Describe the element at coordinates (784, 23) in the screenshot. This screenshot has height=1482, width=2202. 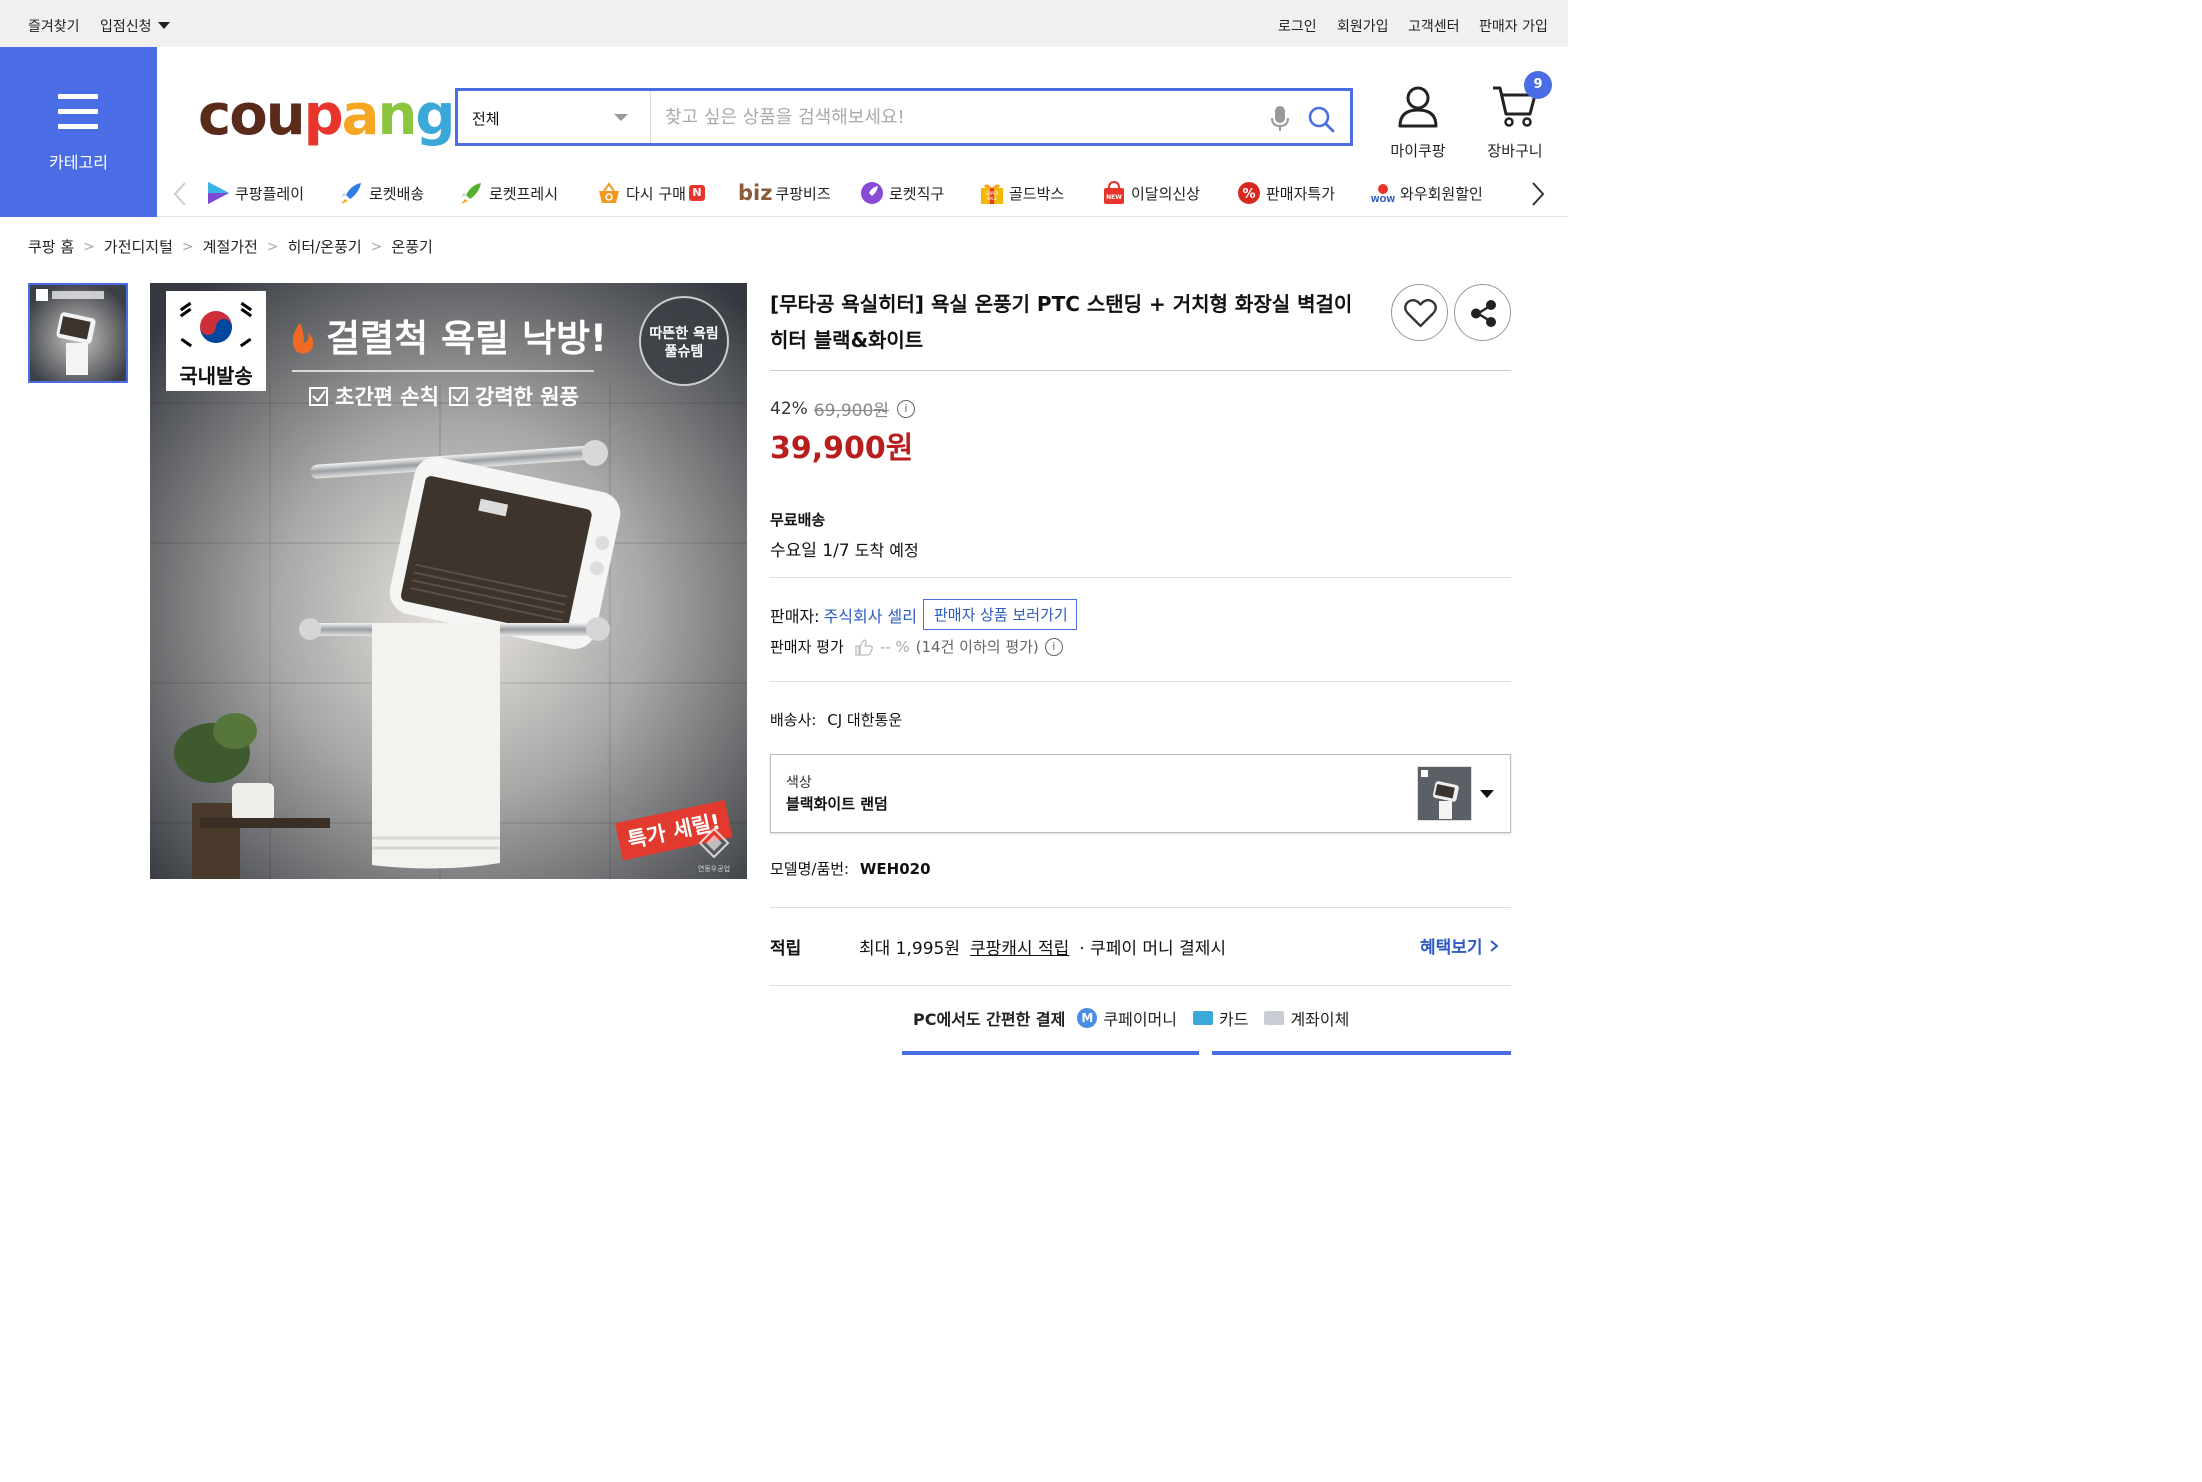
I see `top-utility-bar: 즐겨찾기 입점신청 로그인 회원가입 고객센터 판매자 가입` at that location.